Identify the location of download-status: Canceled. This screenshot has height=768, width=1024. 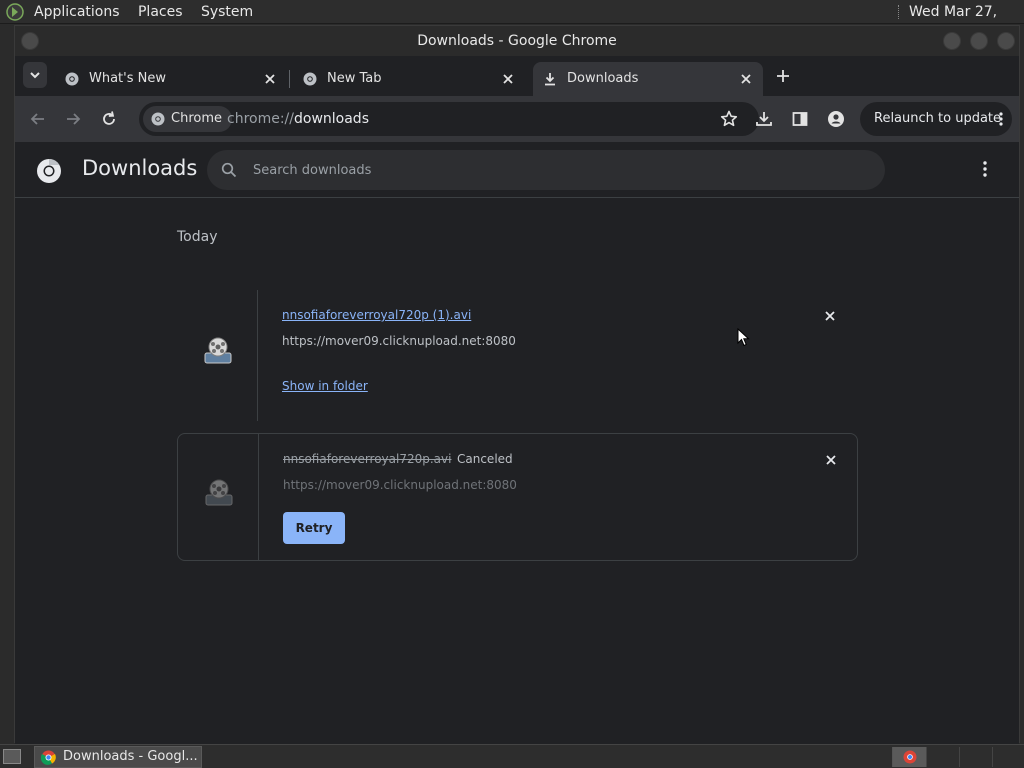
(485, 459).